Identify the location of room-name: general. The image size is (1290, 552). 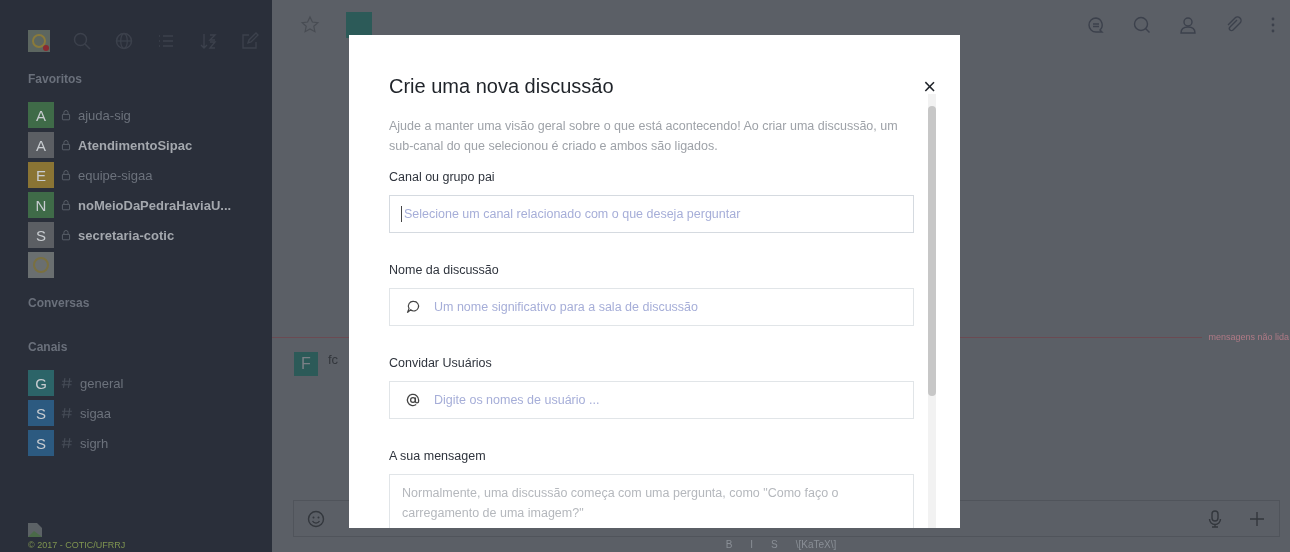
(102, 383).